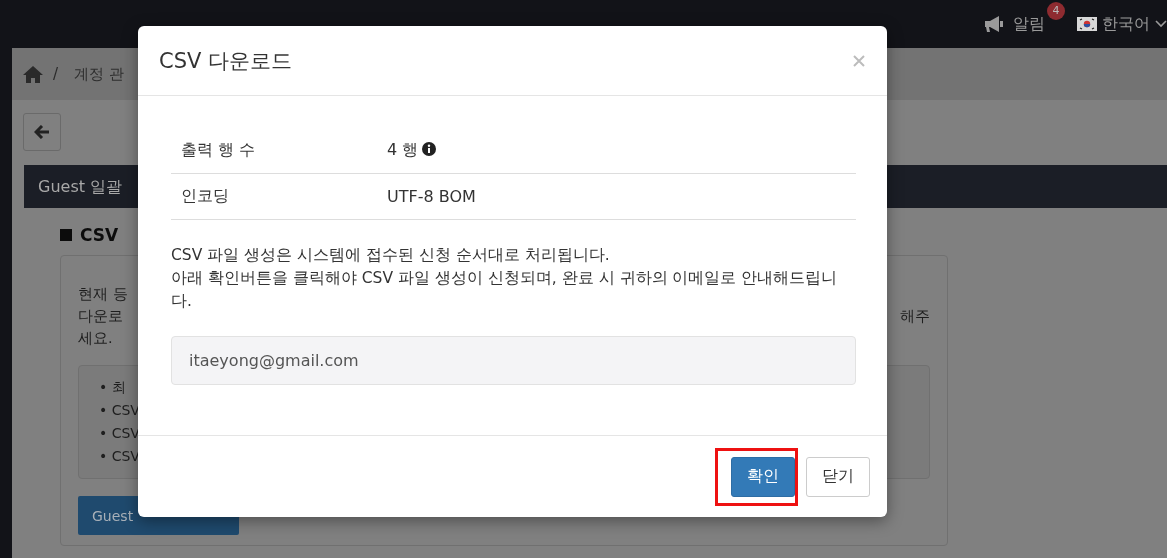 The height and width of the screenshot is (558, 1167). I want to click on email-field: itaeyong@gmail.com, so click(513, 360).